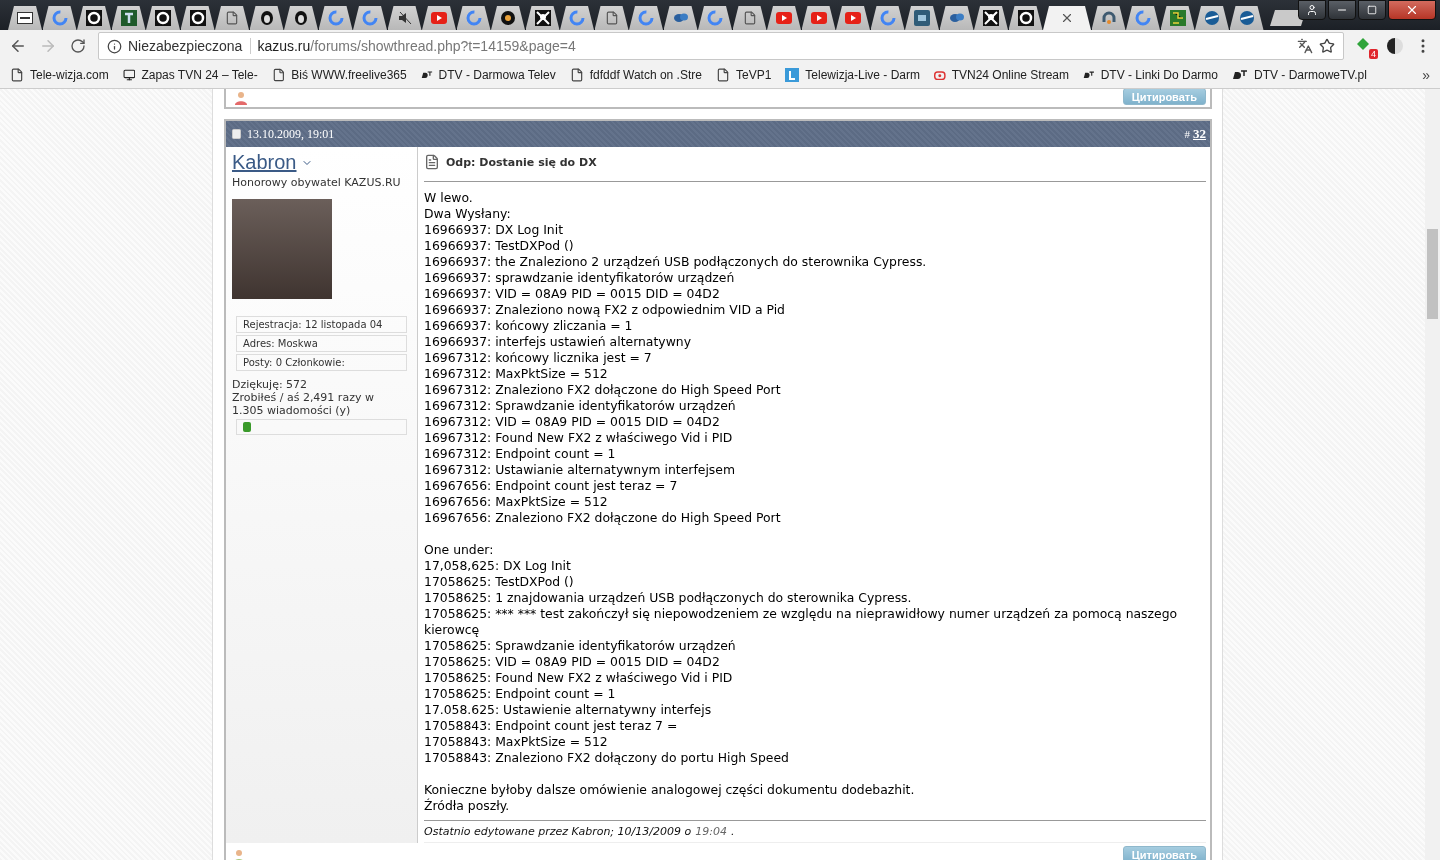 This screenshot has height=860, width=1440. I want to click on square-l-icon, so click(792, 75).